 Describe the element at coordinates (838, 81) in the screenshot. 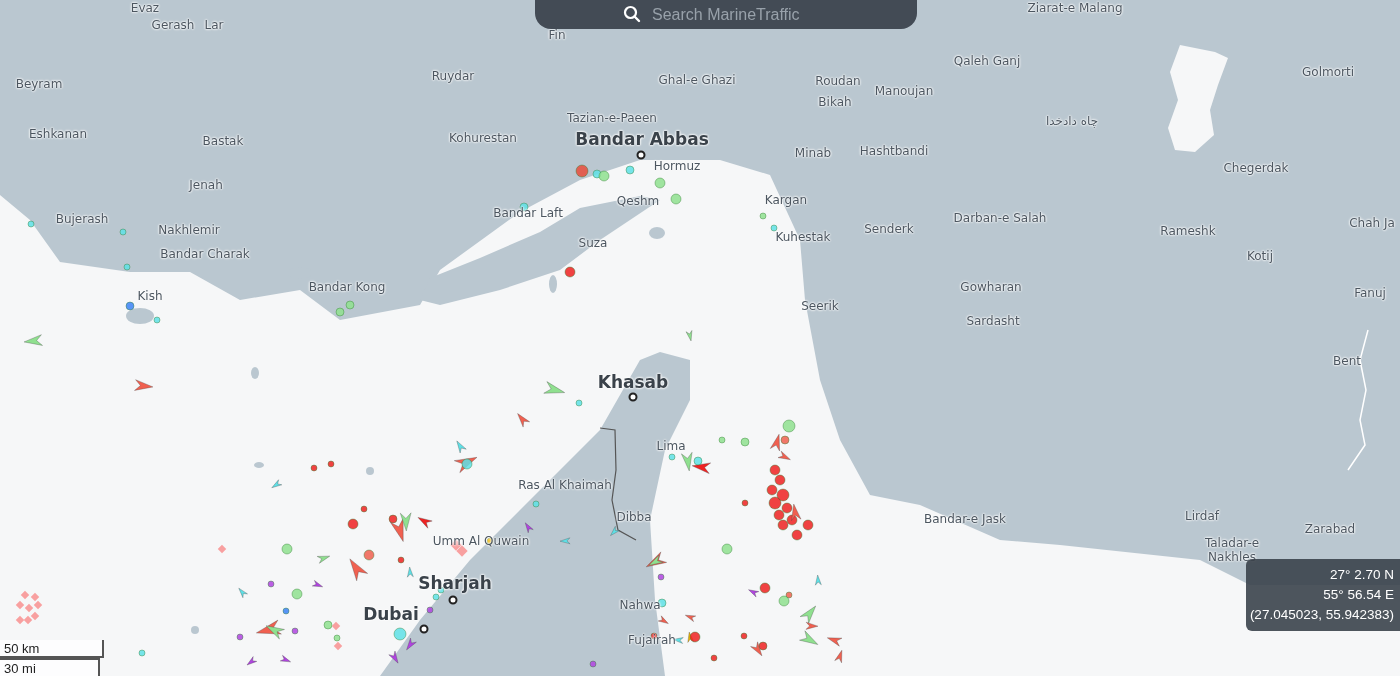

I see `place-label: Roudan` at that location.